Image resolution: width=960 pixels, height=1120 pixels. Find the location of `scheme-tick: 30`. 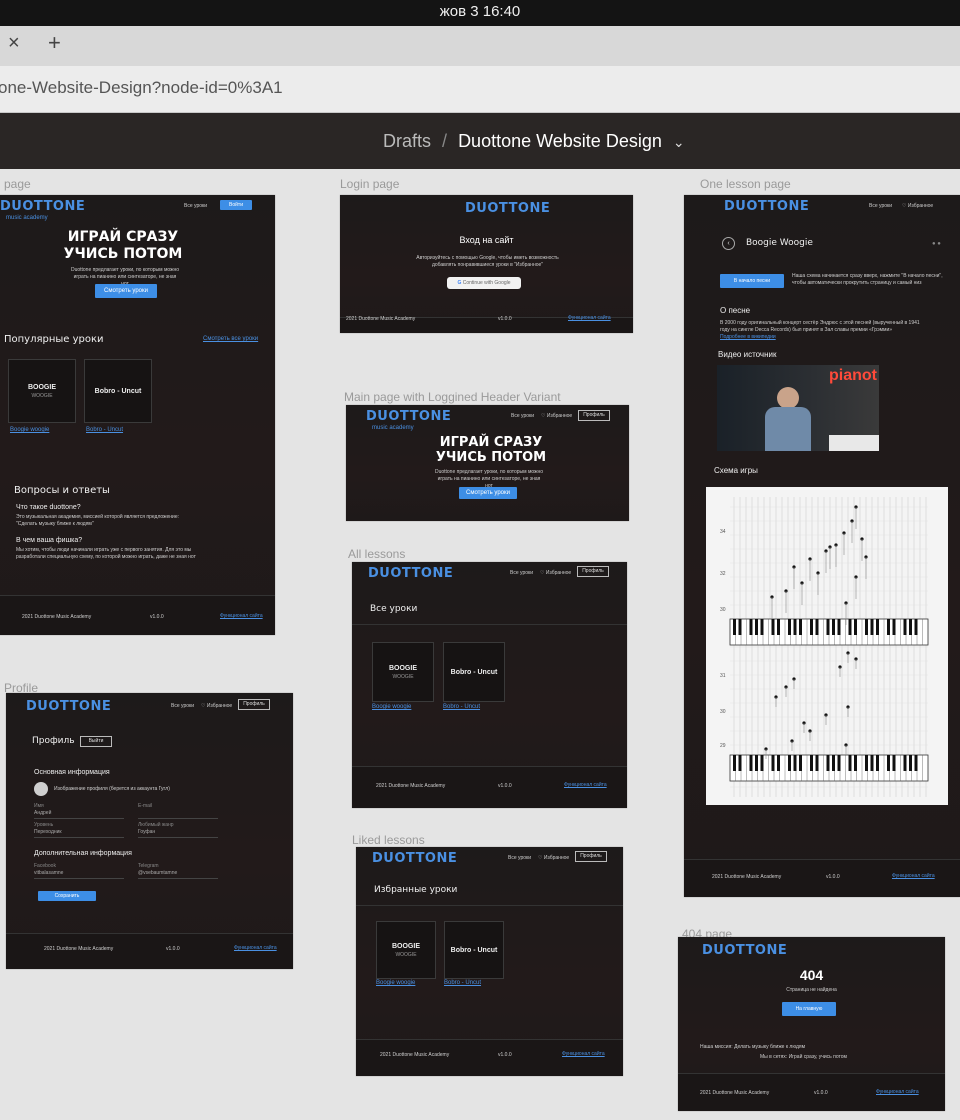

scheme-tick: 30 is located at coordinates (723, 610).